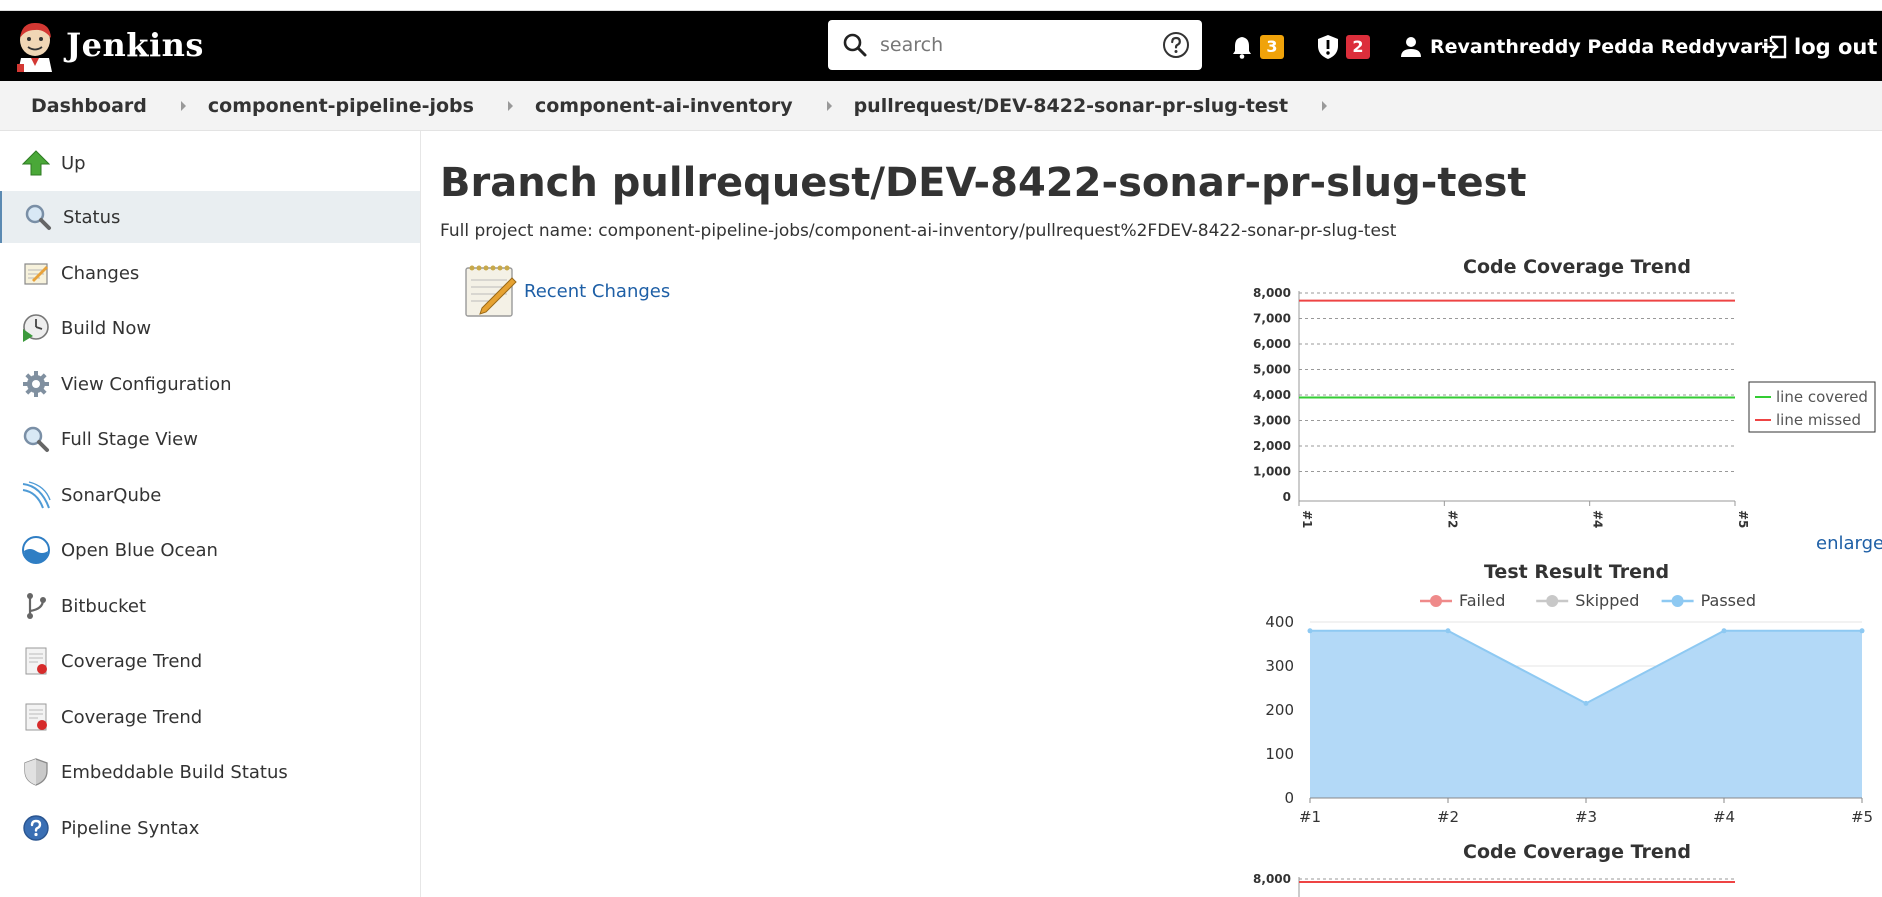 The height and width of the screenshot is (897, 1882). I want to click on sidebar-item-full-stage-view: Full Stage View, so click(210, 439).